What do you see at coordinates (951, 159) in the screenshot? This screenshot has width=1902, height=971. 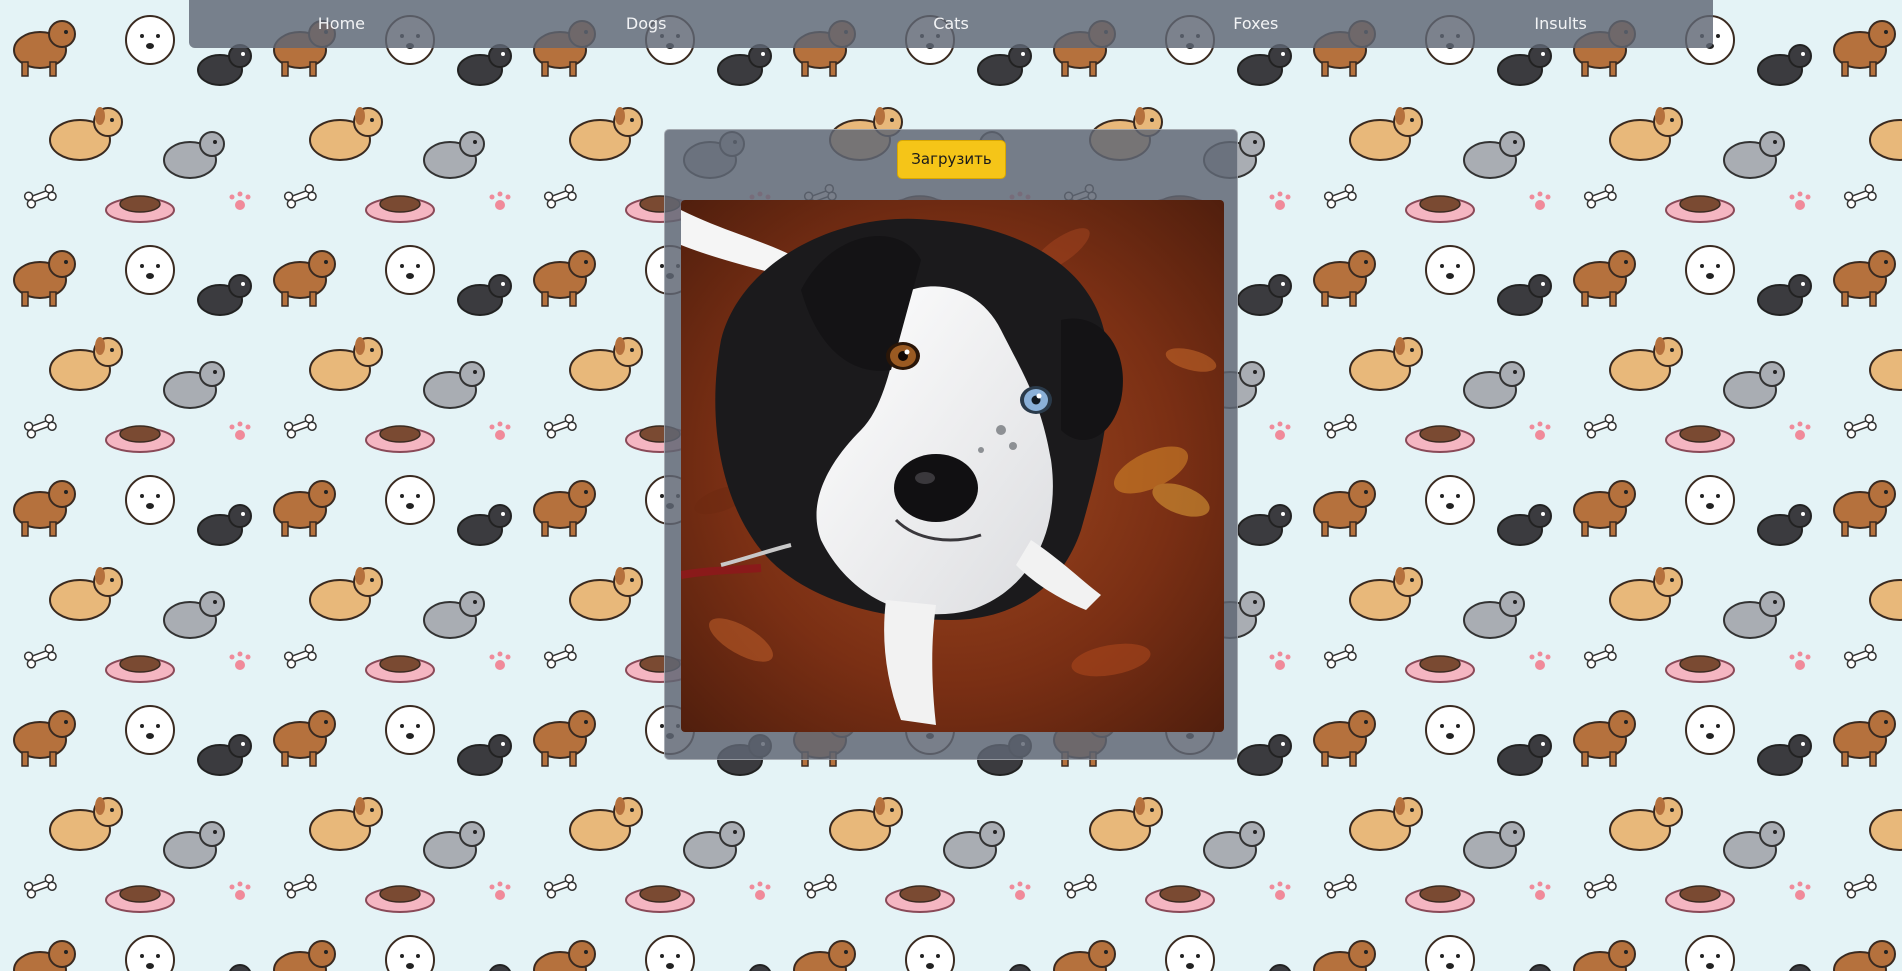 I see `load-button: Загрузить` at bounding box center [951, 159].